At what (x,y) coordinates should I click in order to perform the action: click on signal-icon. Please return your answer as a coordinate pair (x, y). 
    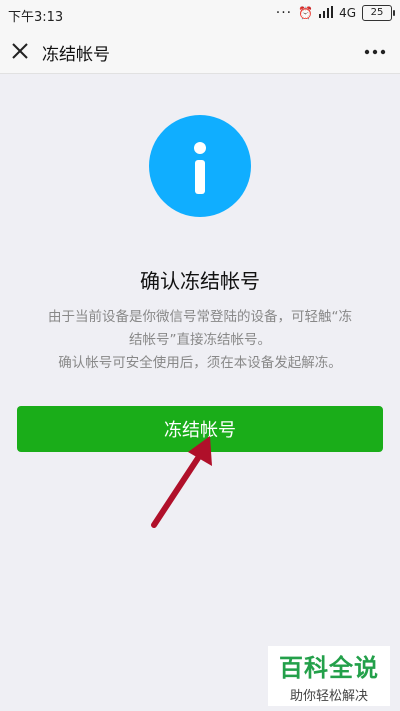
    Looking at the image, I should click on (326, 13).